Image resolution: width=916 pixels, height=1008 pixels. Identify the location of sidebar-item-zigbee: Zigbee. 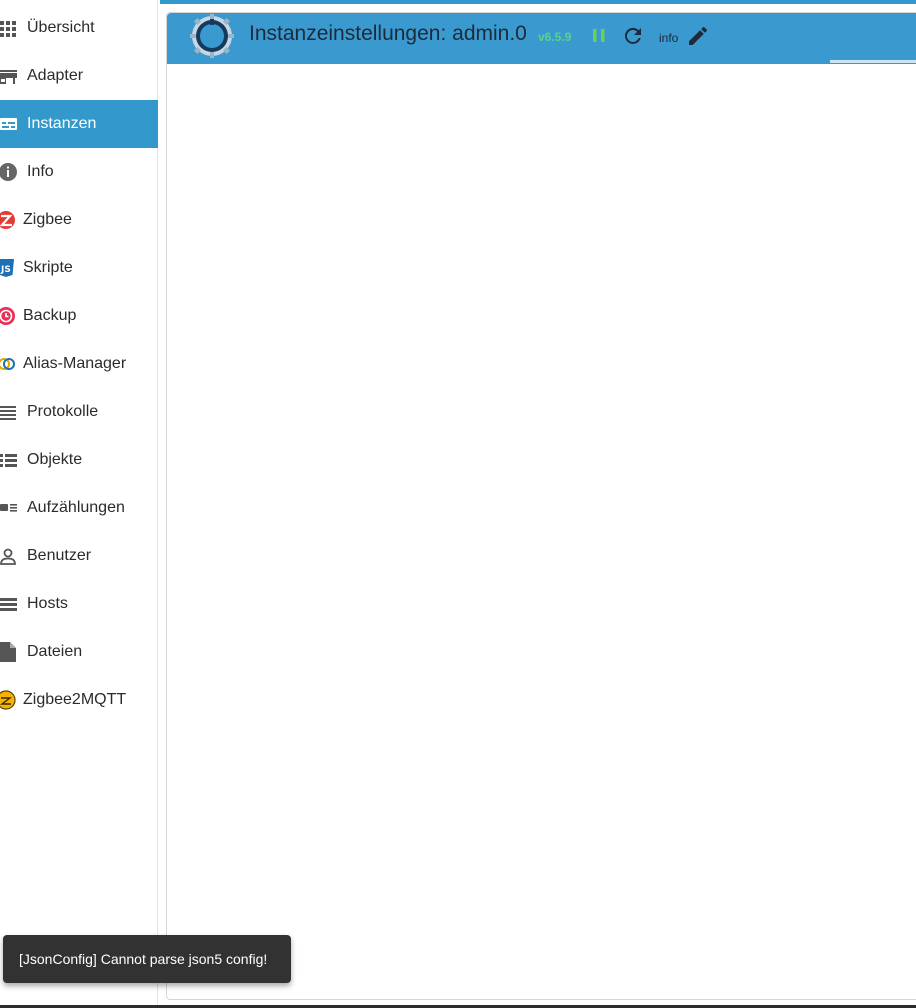
(79, 220).